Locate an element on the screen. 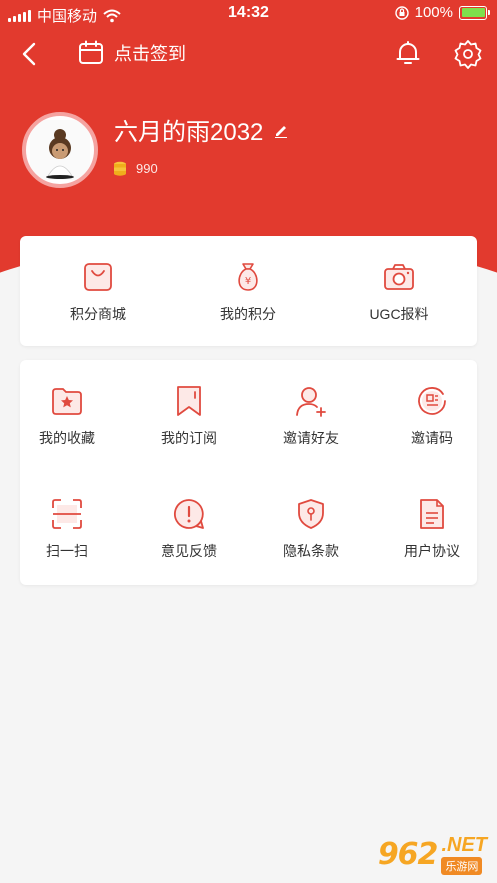 Image resolution: width=497 pixels, height=883 pixels. back-icon is located at coordinates (30, 54).